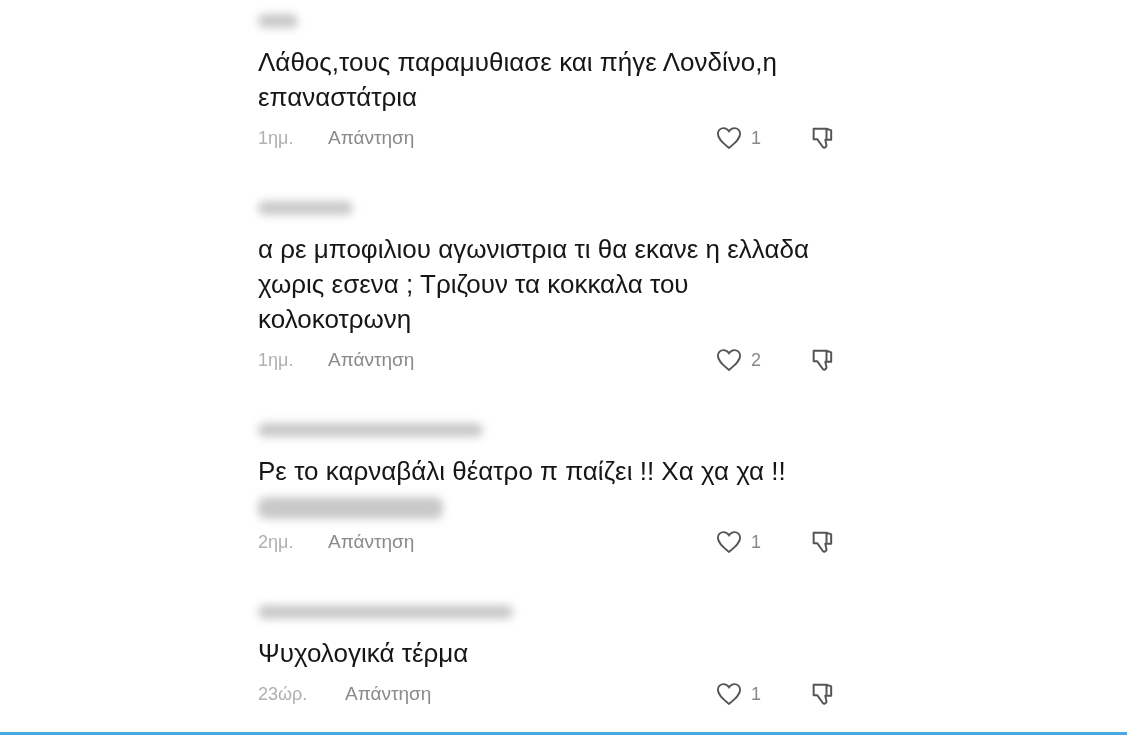 The height and width of the screenshot is (735, 1127). What do you see at coordinates (364, 653) in the screenshot?
I see `comment-text: Ψυχολογικά τέρμα` at bounding box center [364, 653].